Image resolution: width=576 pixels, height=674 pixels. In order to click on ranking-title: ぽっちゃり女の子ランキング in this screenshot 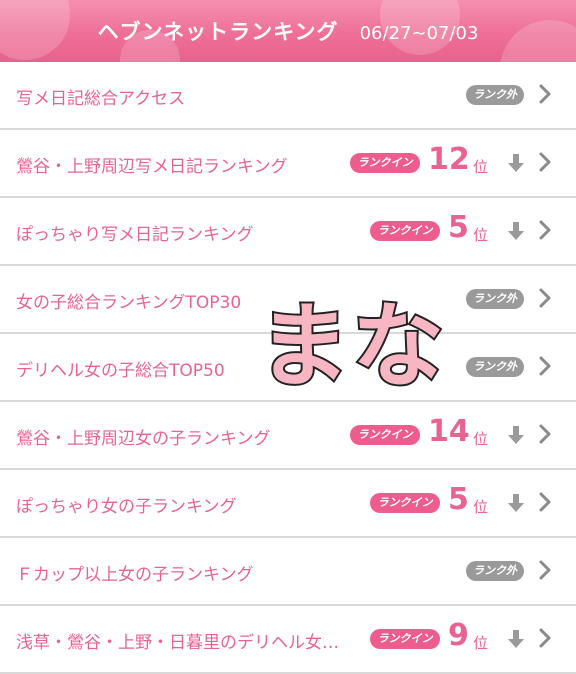, I will do `click(126, 507)`.